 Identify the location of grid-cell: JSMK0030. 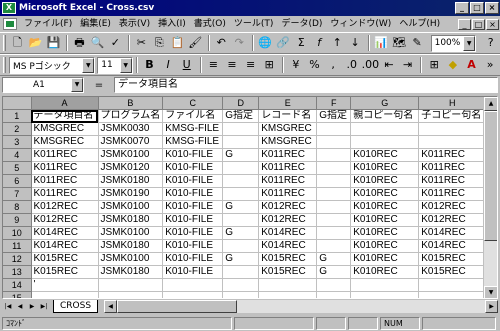
(131, 129).